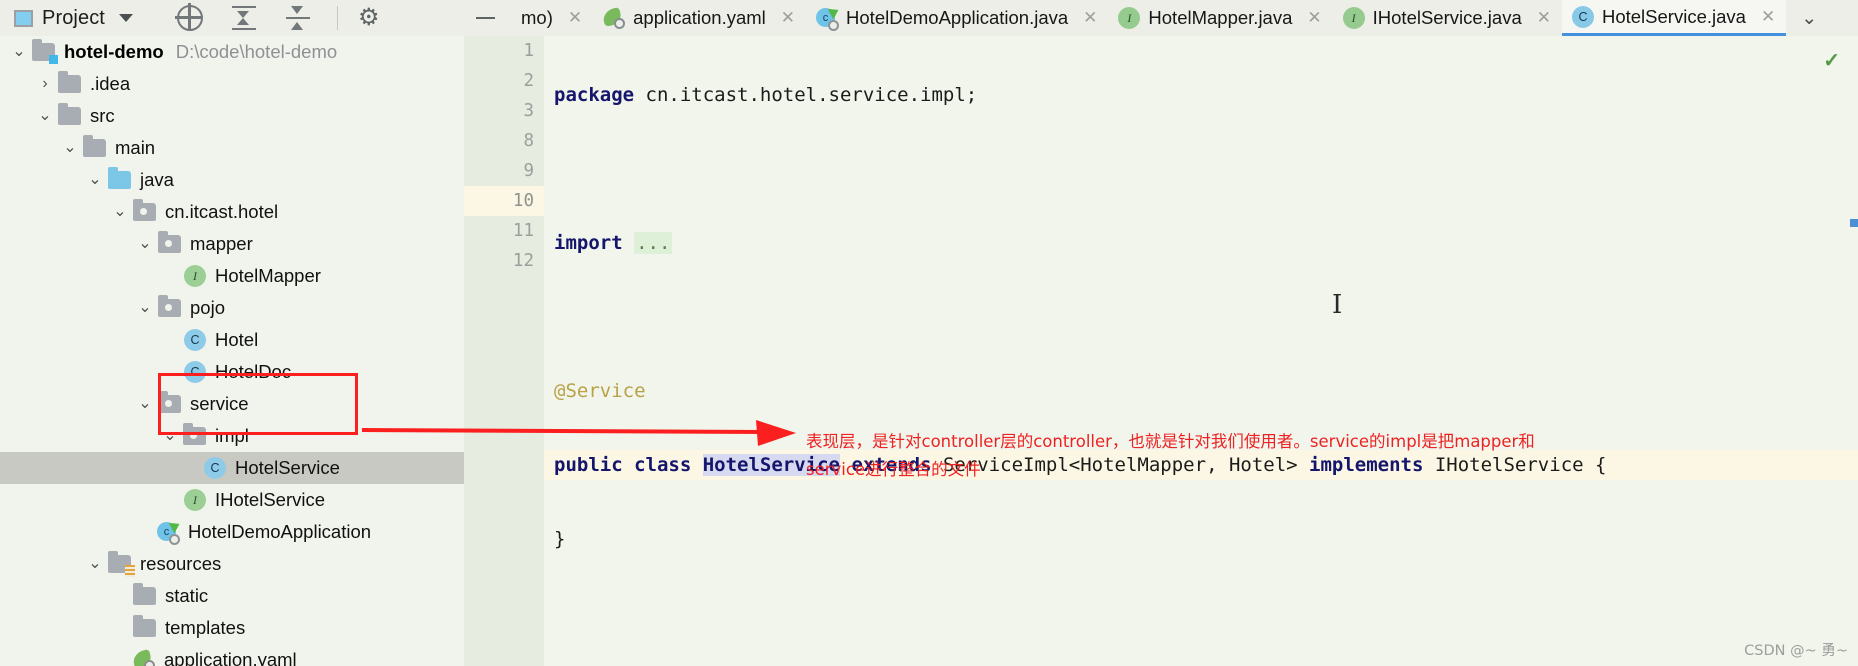 Image resolution: width=1858 pixels, height=666 pixels. Describe the element at coordinates (258, 404) in the screenshot. I see `annotation-highlight-box` at that location.